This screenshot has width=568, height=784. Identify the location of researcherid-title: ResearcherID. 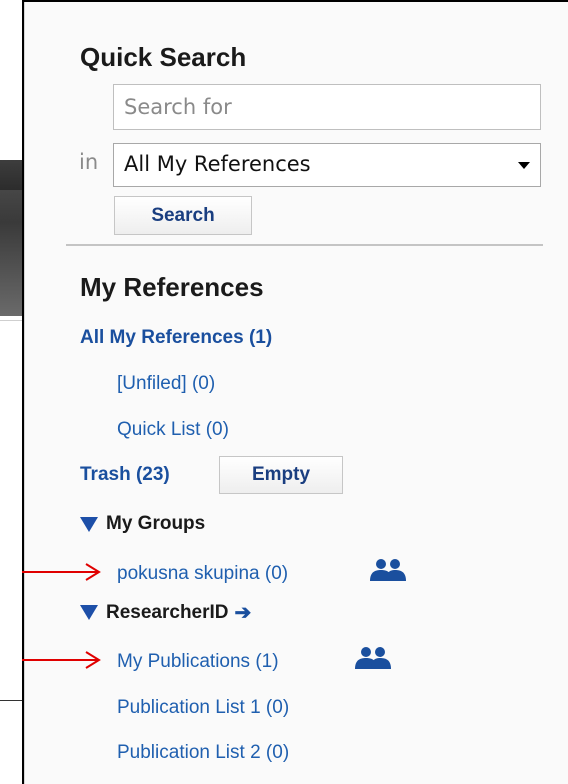
(167, 612).